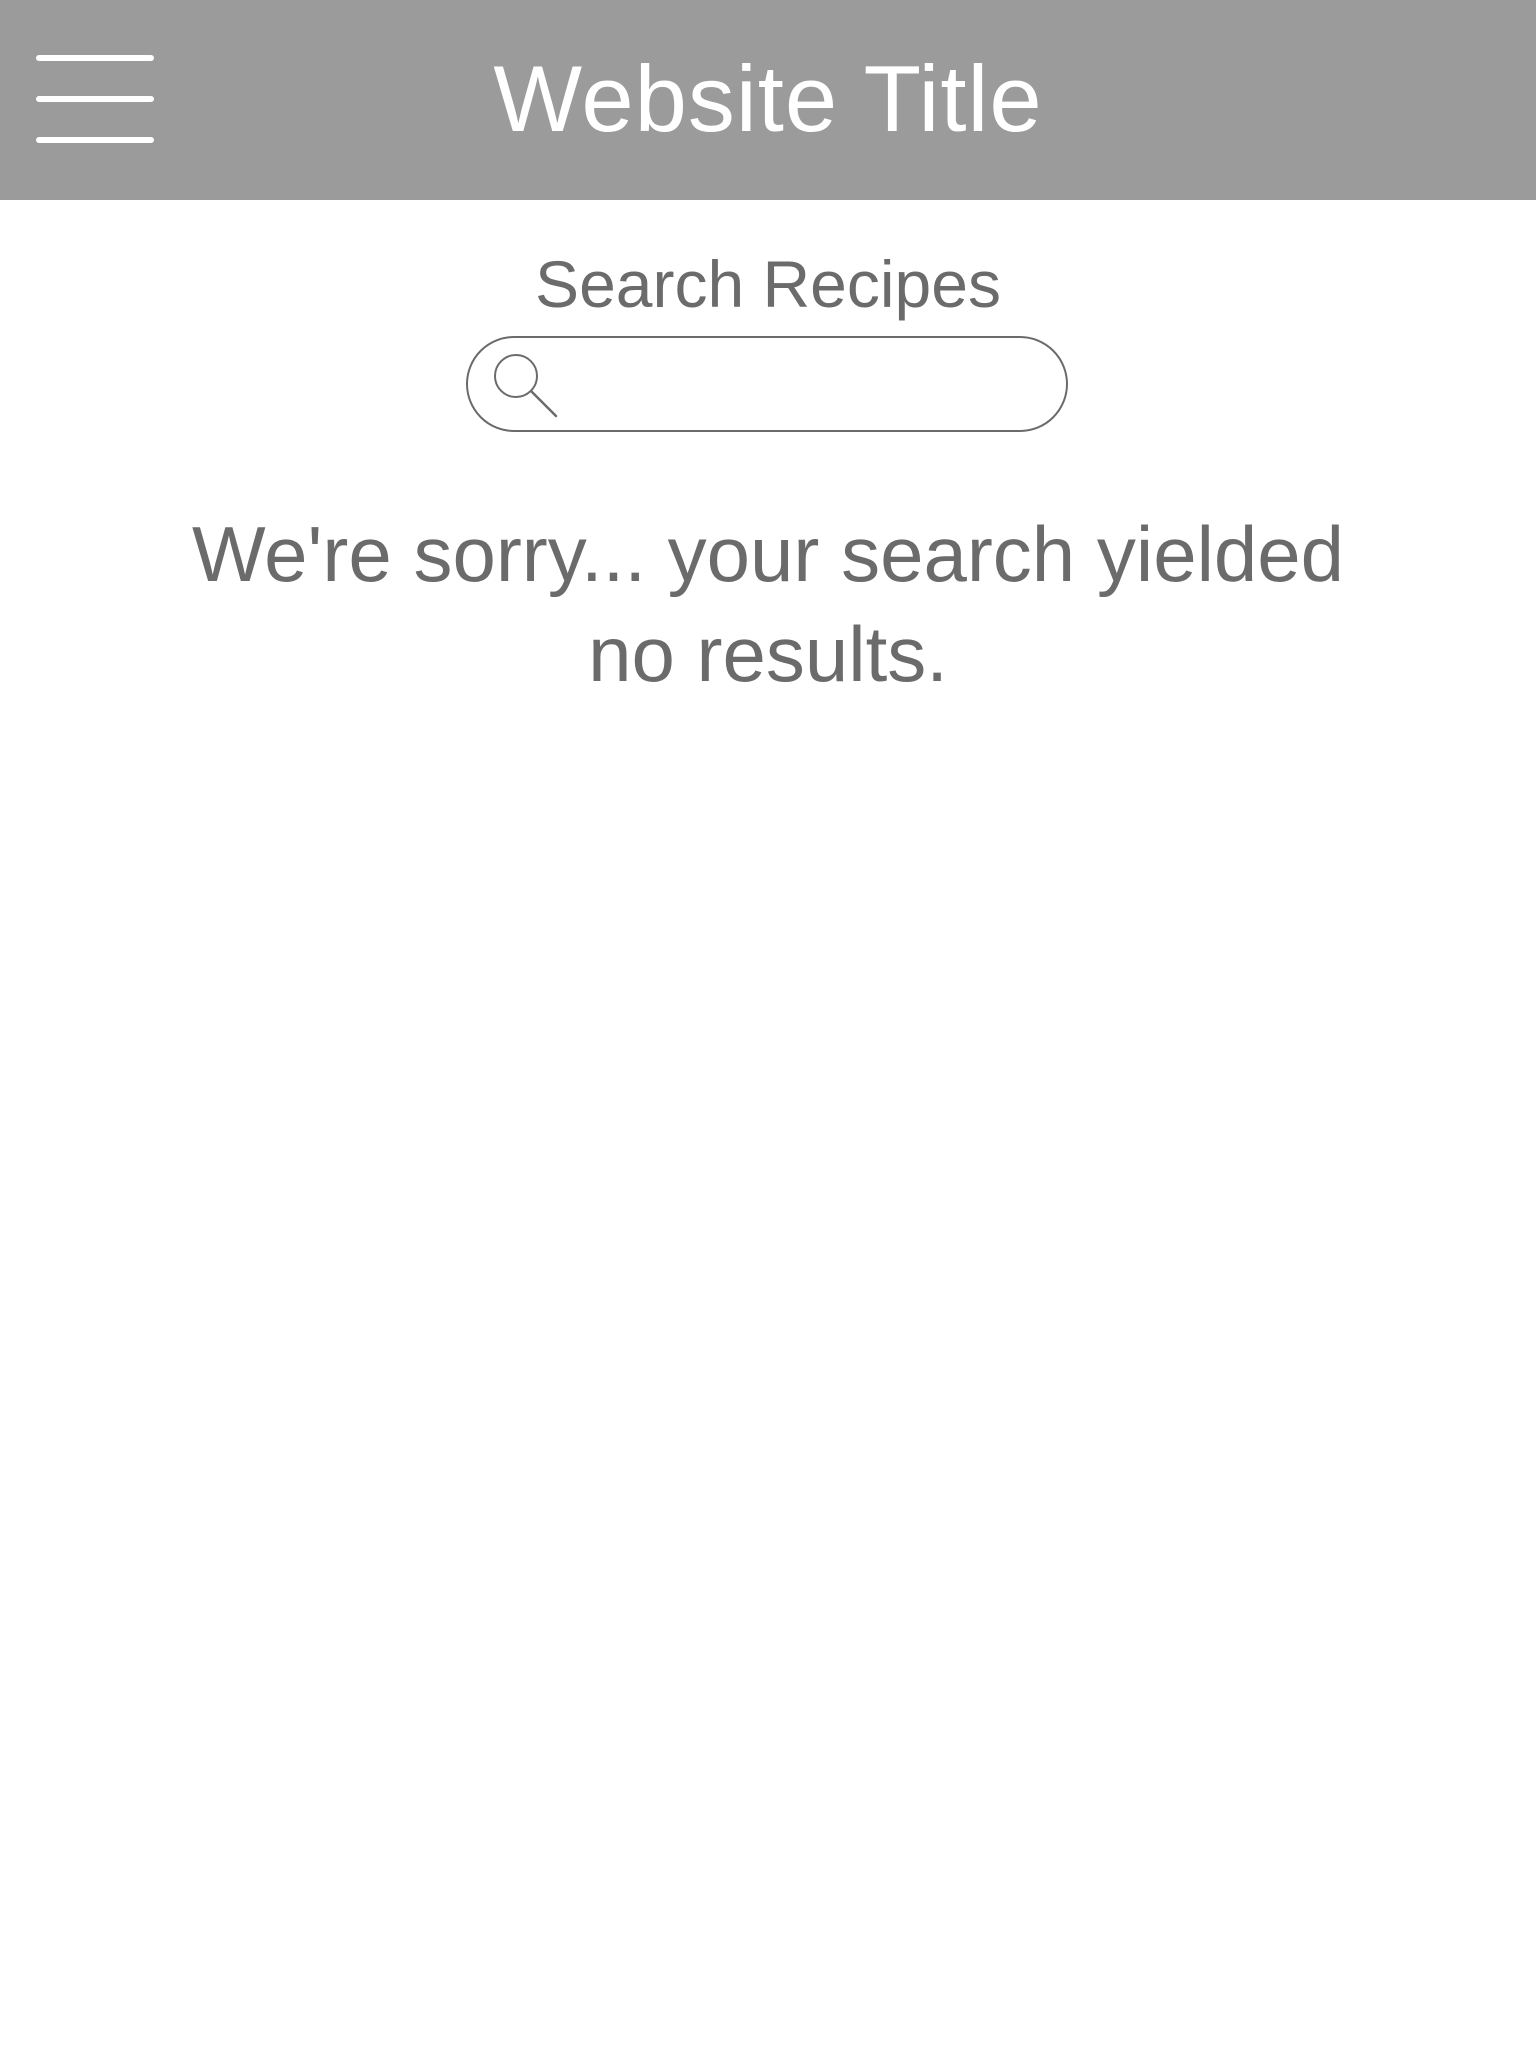 This screenshot has height=2048, width=1536. What do you see at coordinates (809, 385) in the screenshot?
I see `search-input` at bounding box center [809, 385].